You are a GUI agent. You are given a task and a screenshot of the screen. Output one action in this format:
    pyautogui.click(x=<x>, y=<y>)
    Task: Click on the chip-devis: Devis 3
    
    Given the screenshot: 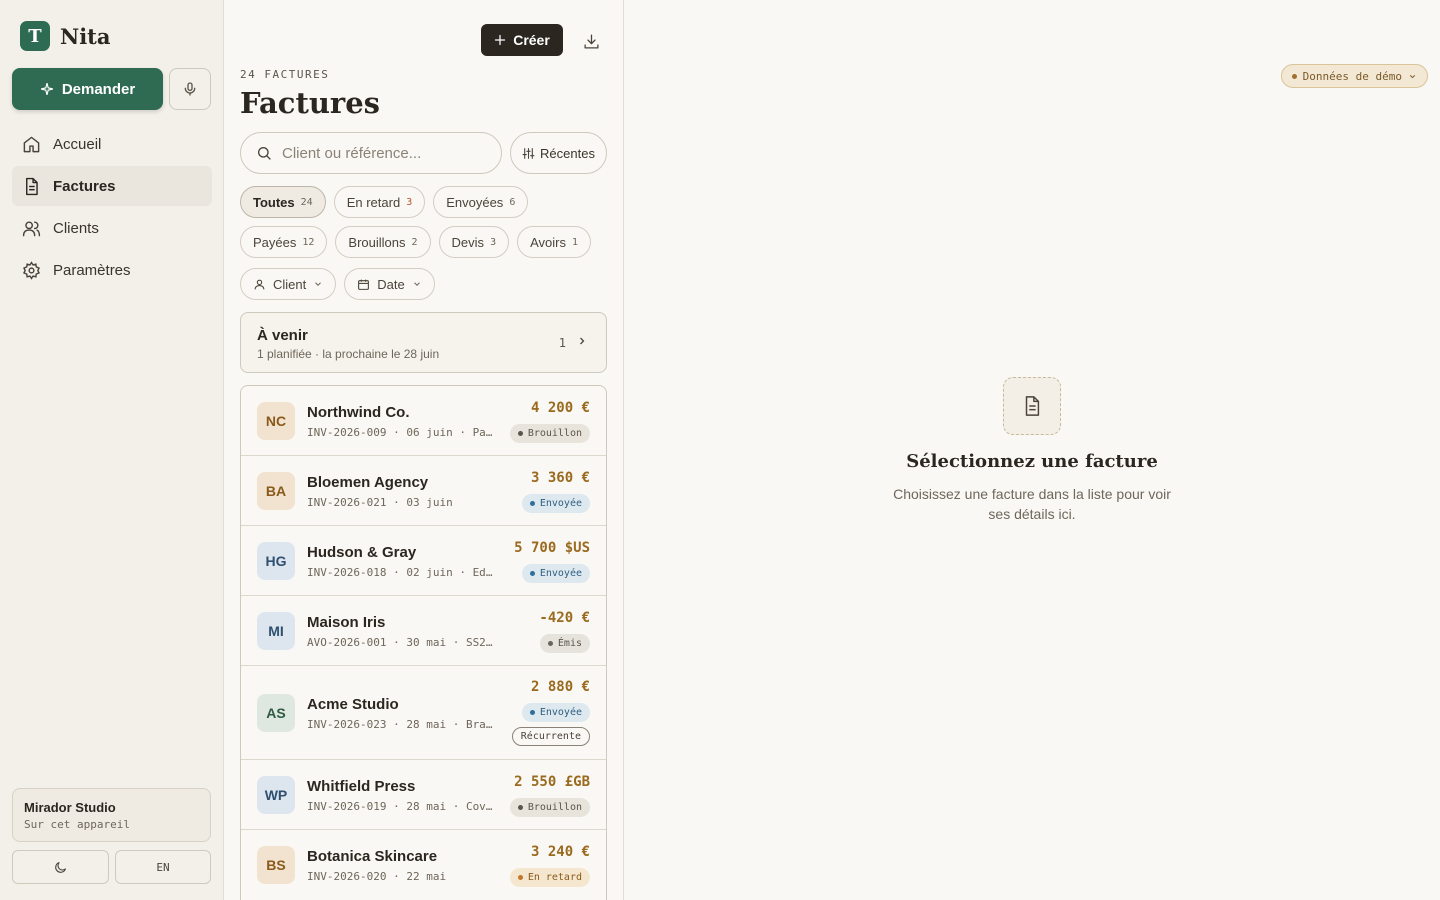 What is the action you would take?
    pyautogui.click(x=474, y=242)
    